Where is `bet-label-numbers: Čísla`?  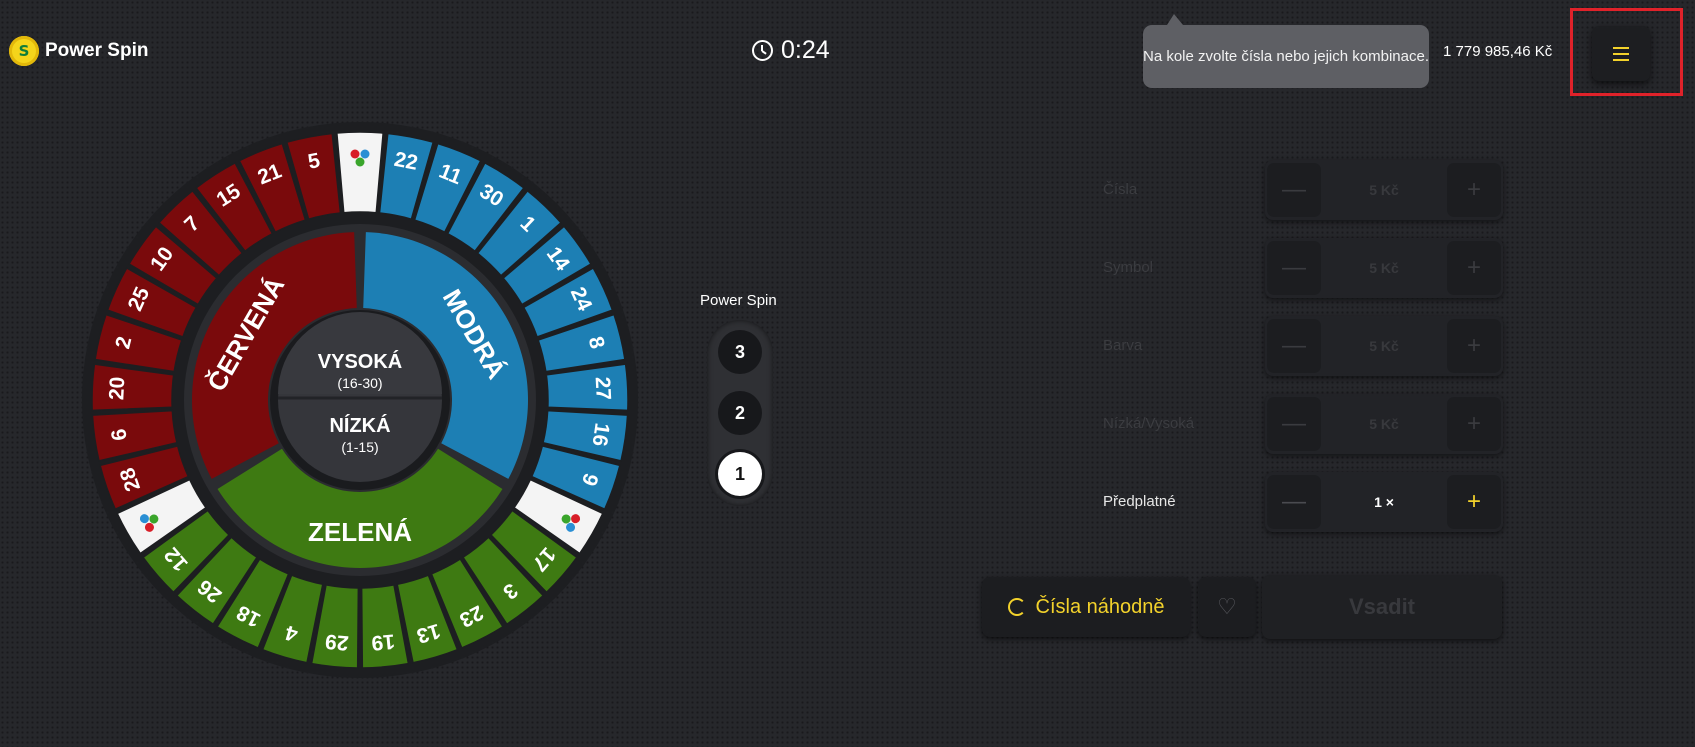 bet-label-numbers: Čísla is located at coordinates (1120, 189).